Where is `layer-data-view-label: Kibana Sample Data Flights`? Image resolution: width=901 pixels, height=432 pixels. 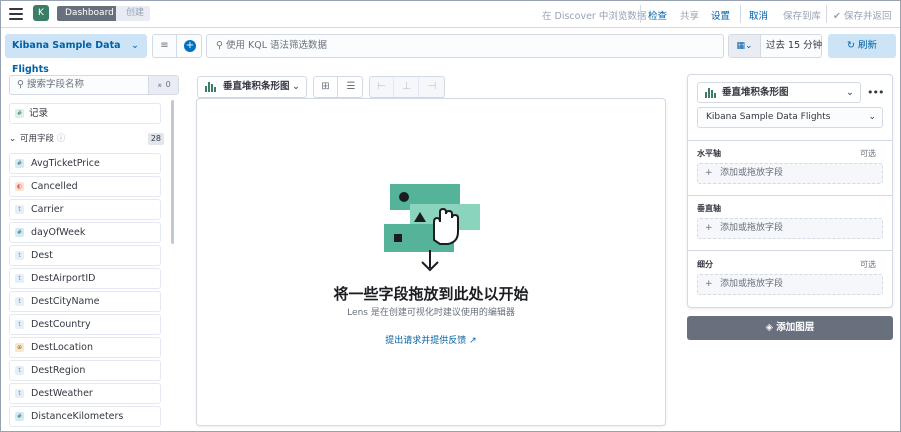 layer-data-view-label: Kibana Sample Data Flights is located at coordinates (768, 117).